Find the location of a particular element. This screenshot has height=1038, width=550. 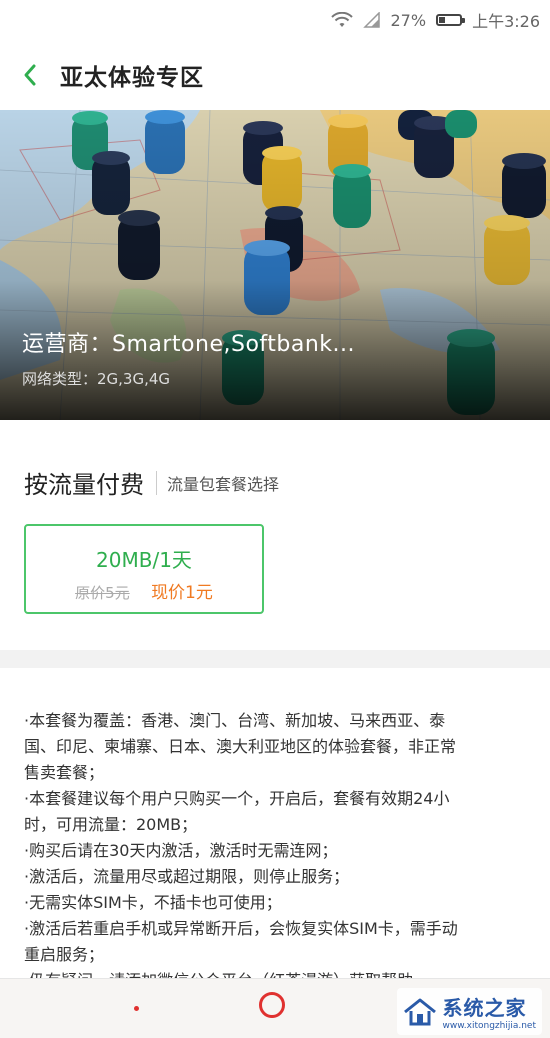

house-logo-icon is located at coordinates (419, 1011).